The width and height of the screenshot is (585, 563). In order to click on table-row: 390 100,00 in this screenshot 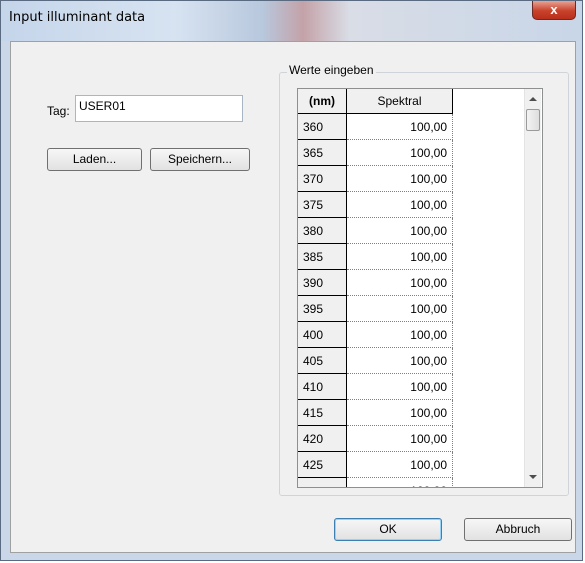, I will do `click(375, 283)`.